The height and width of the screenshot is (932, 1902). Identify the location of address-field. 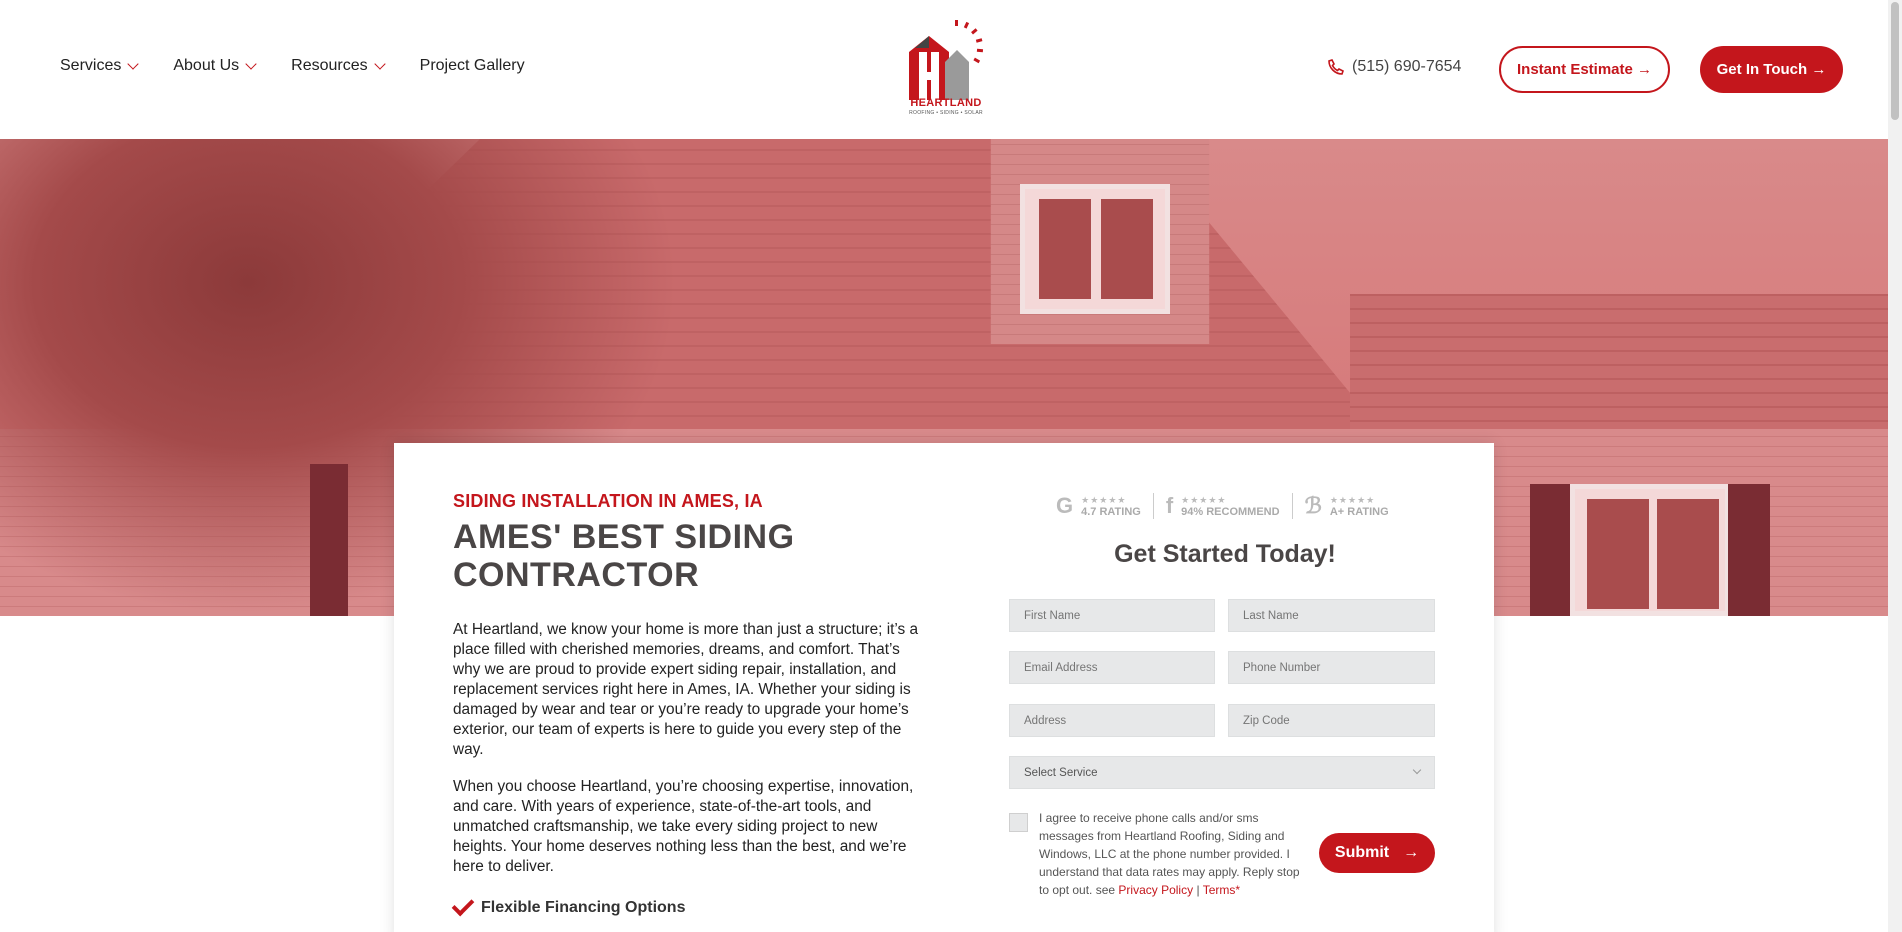
(1112, 720).